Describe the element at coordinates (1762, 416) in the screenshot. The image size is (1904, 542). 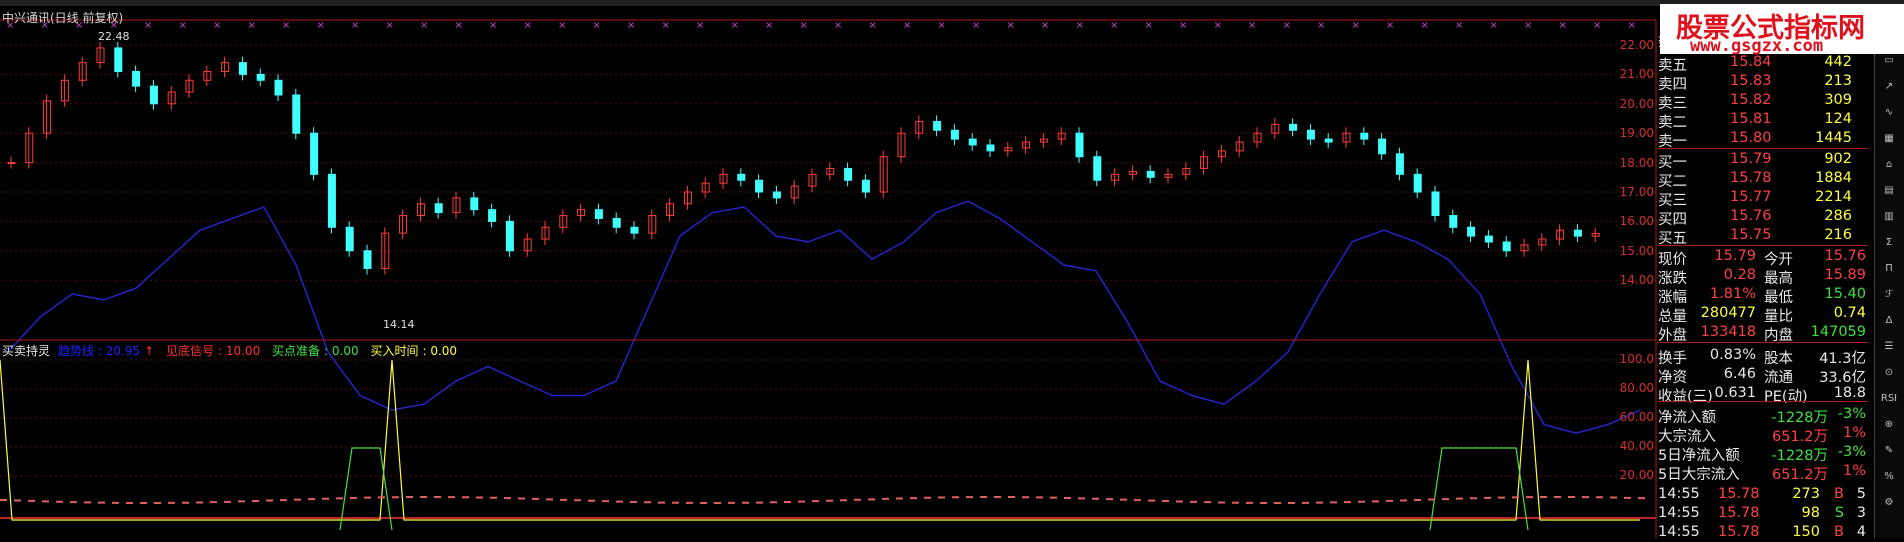
I see `flow-row: 净流入额 -1228万 -3%` at that location.